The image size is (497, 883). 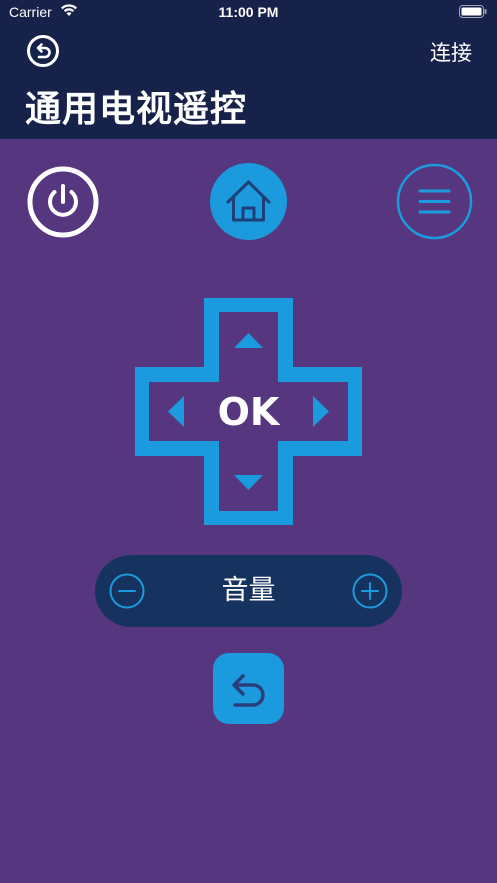 I want to click on plus-icon, so click(x=370, y=591).